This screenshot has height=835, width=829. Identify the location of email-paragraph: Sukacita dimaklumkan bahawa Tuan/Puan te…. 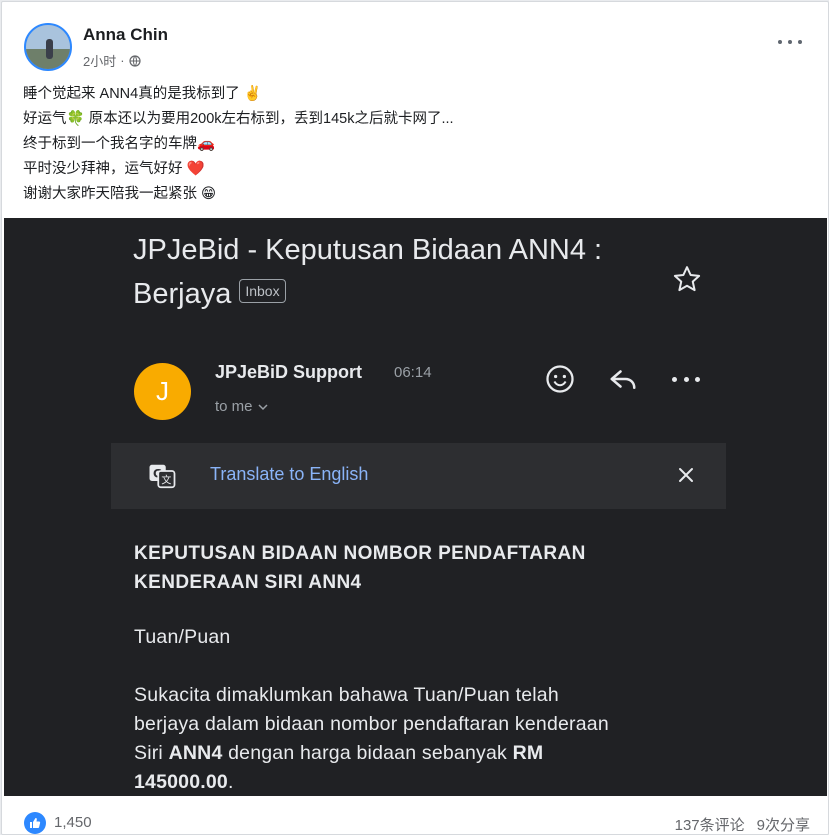
(371, 738).